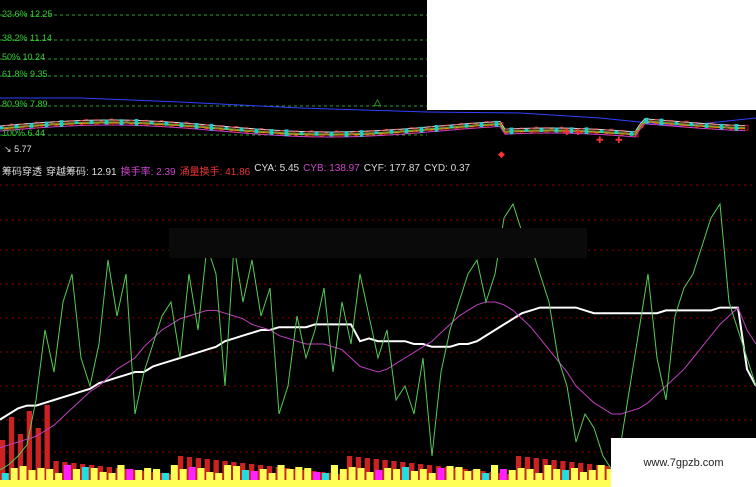 The image size is (756, 487). I want to click on watermark: www.7gpzb.com, so click(683, 462).